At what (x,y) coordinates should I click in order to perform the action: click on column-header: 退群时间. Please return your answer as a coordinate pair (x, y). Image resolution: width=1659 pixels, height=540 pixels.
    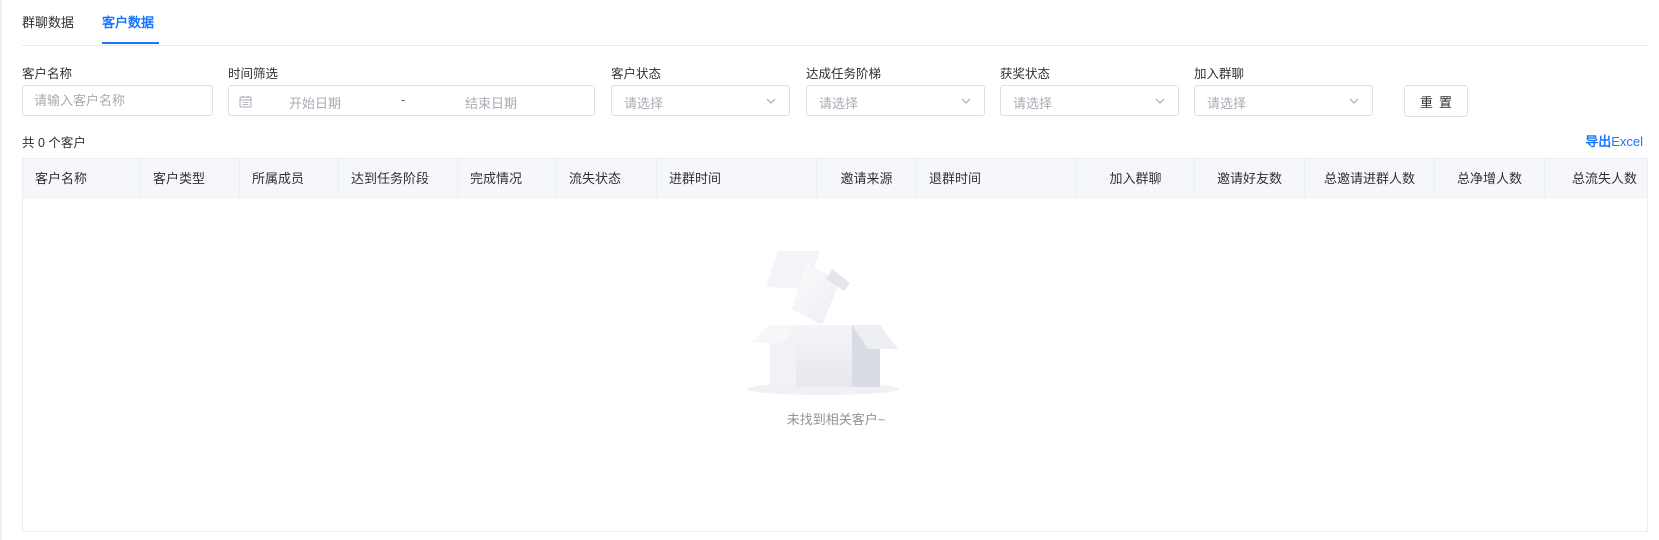
    Looking at the image, I should click on (997, 178).